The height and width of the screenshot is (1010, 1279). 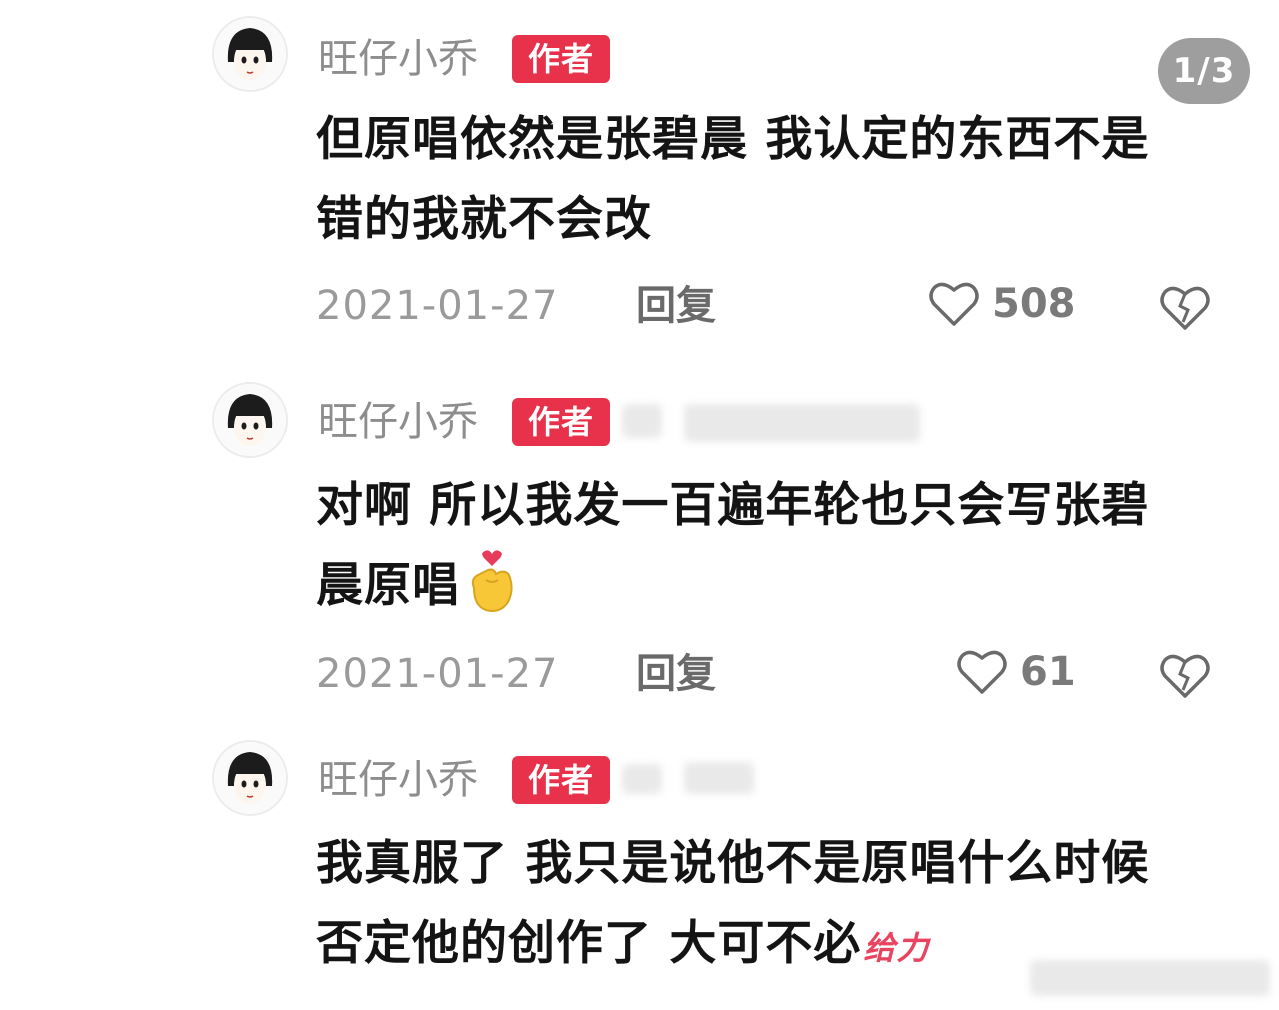 What do you see at coordinates (1204, 71) in the screenshot?
I see `image-page-counter: 1/3` at bounding box center [1204, 71].